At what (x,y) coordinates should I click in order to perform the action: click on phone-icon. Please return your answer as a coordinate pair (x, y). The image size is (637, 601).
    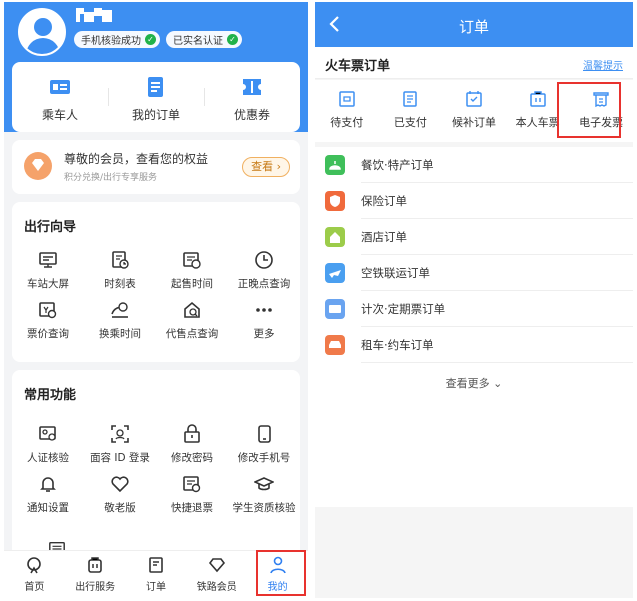
    Looking at the image, I should click on (264, 434).